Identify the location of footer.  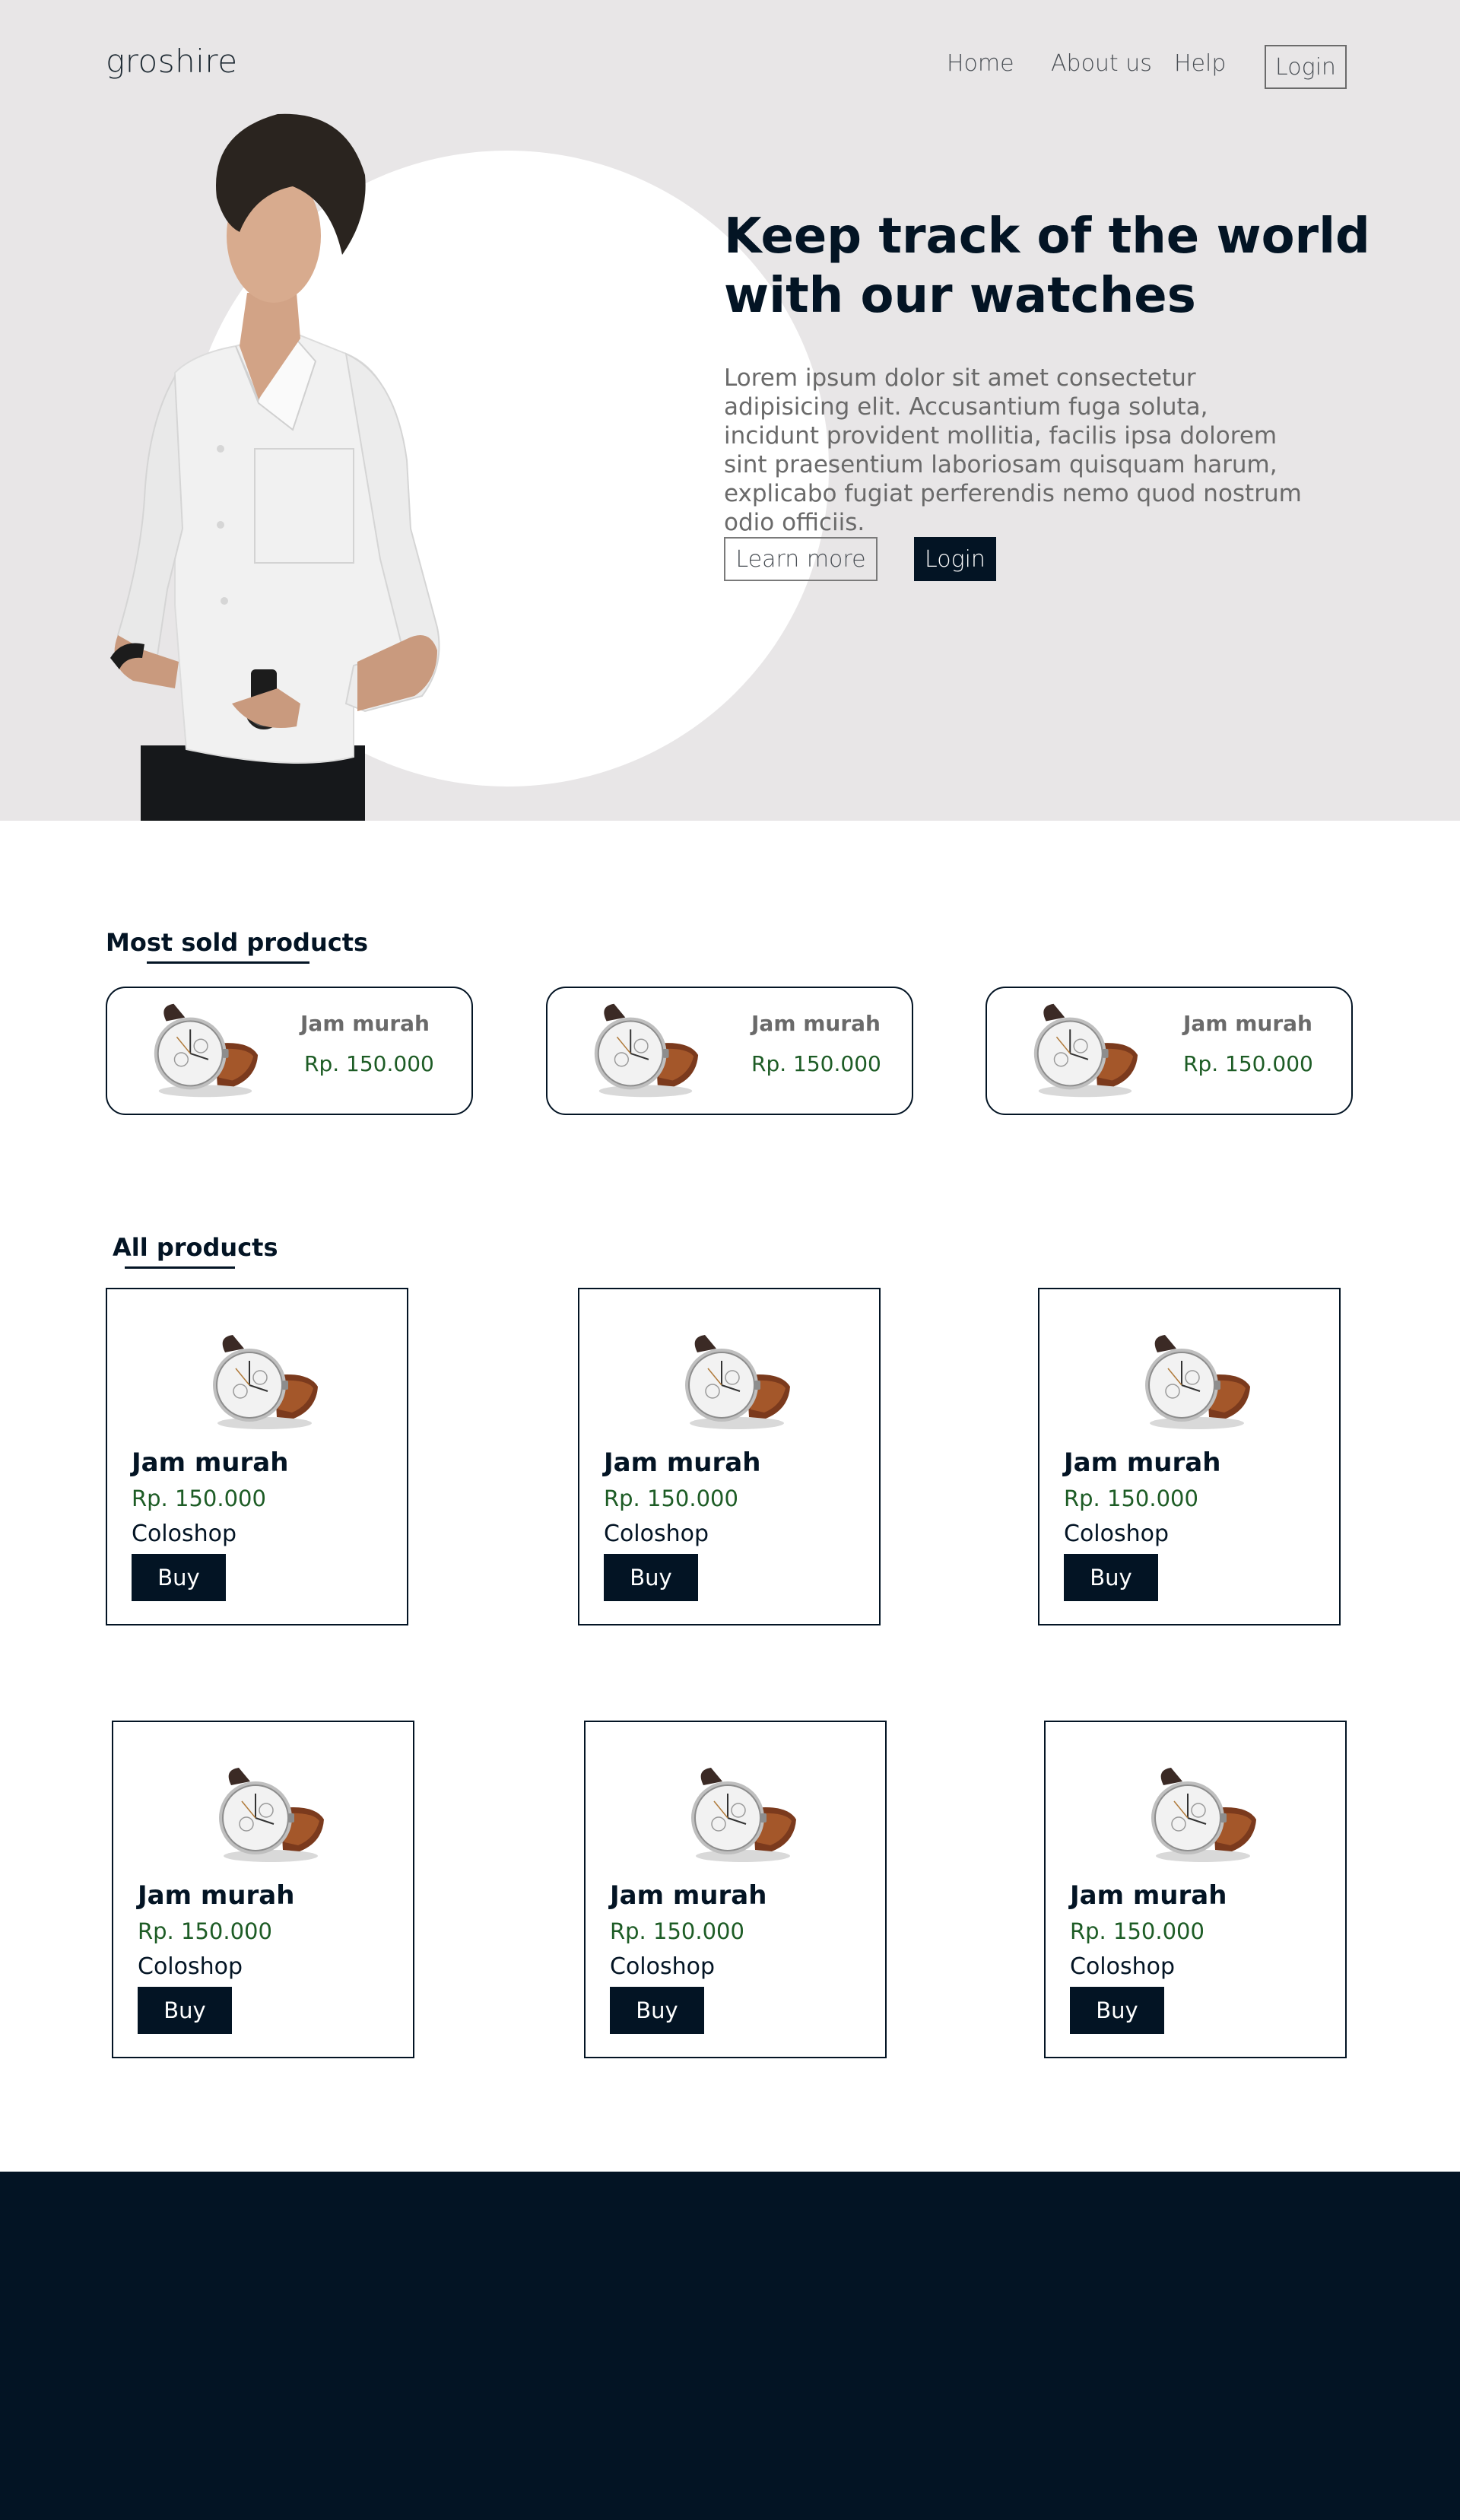
(730, 2346).